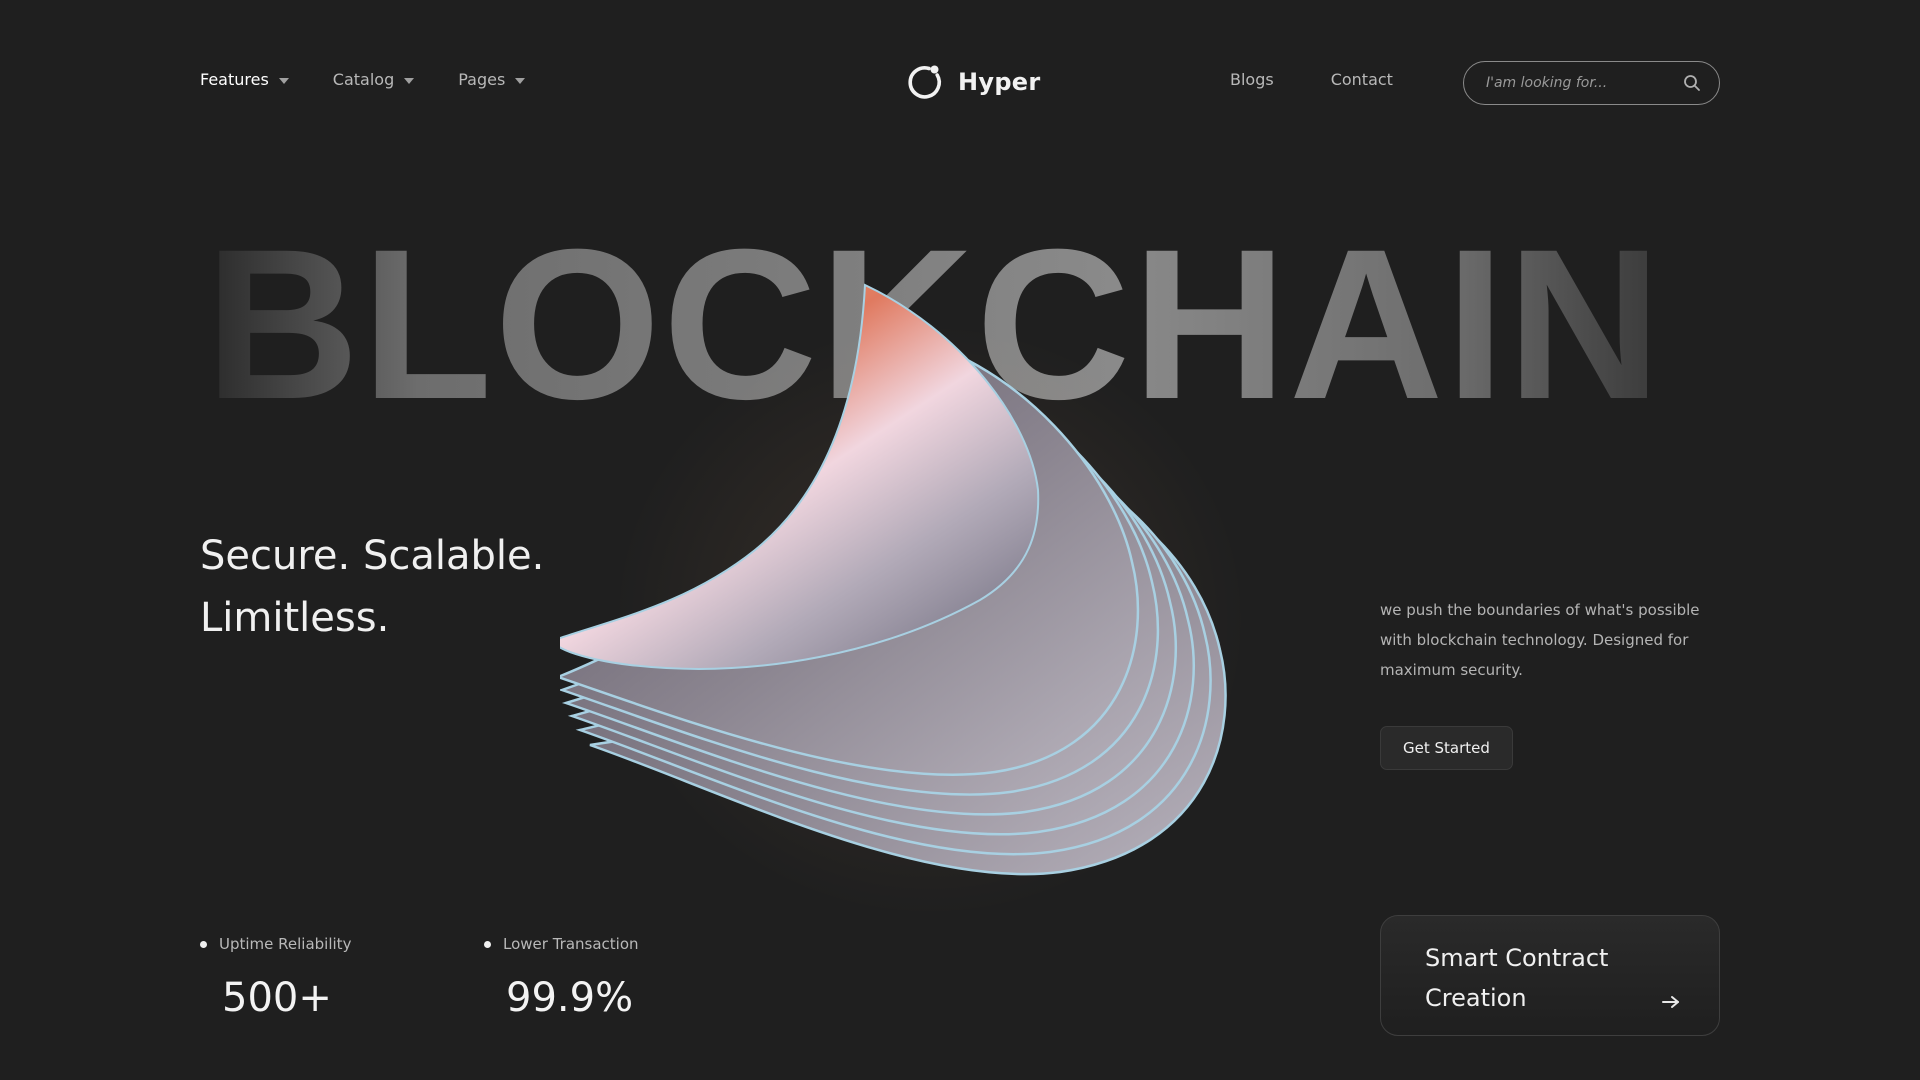 Image resolution: width=1920 pixels, height=1080 pixels. I want to click on search-box, so click(1591, 83).